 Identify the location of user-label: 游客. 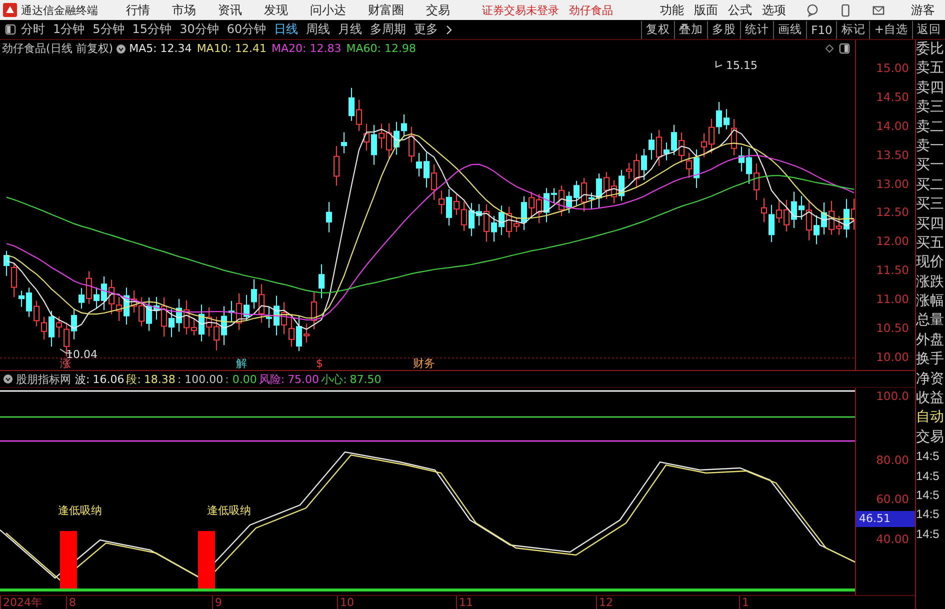
(923, 10).